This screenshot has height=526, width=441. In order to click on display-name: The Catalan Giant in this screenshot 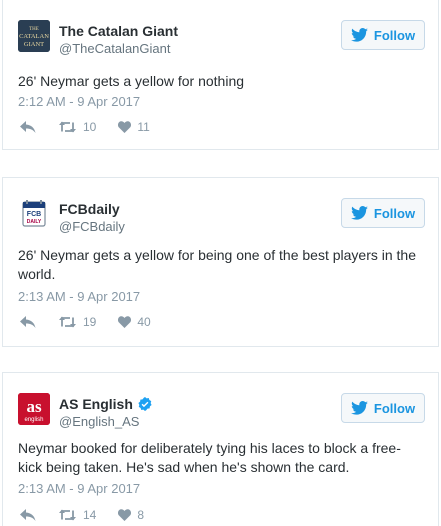, I will do `click(118, 31)`.